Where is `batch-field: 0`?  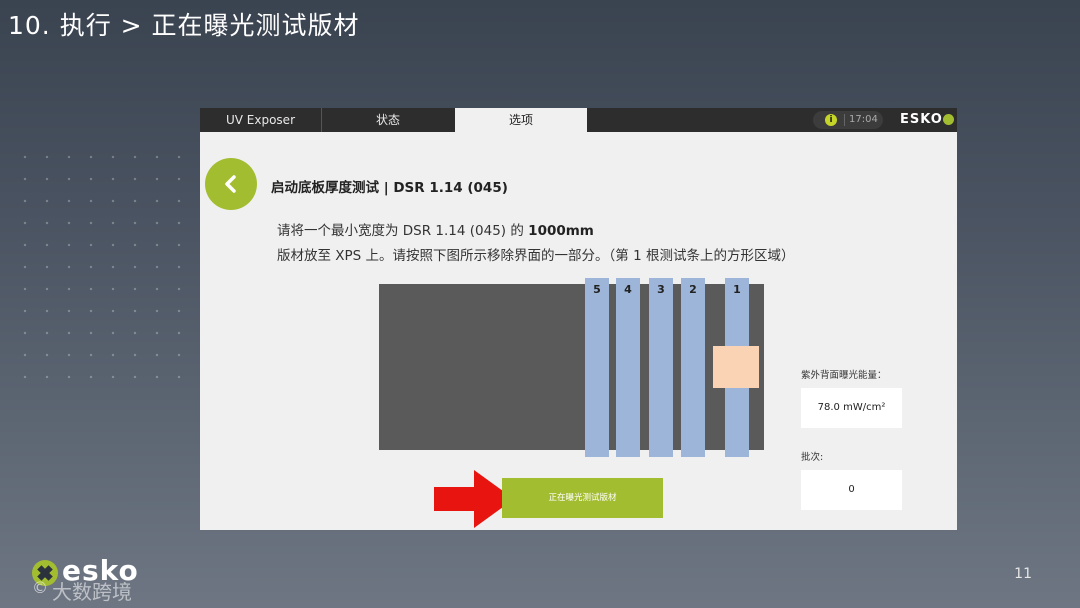
batch-field: 0 is located at coordinates (851, 490).